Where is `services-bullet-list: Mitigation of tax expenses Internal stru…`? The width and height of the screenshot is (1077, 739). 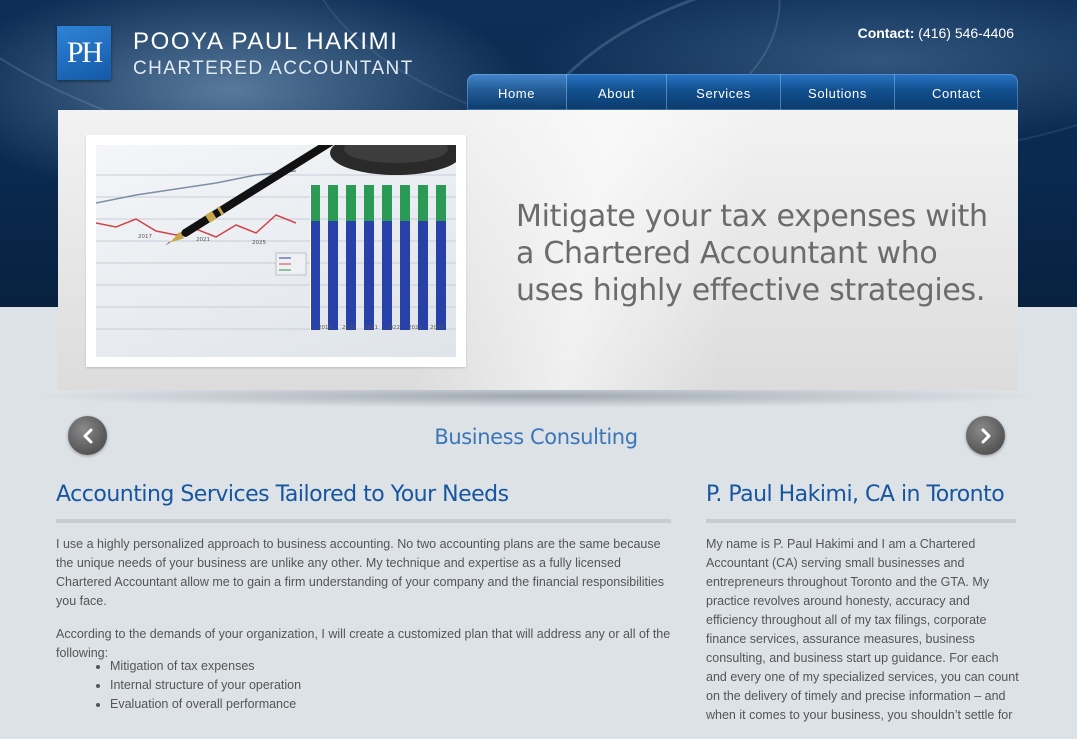 services-bullet-list: Mitigation of tax expenses Internal stru… is located at coordinates (196, 685).